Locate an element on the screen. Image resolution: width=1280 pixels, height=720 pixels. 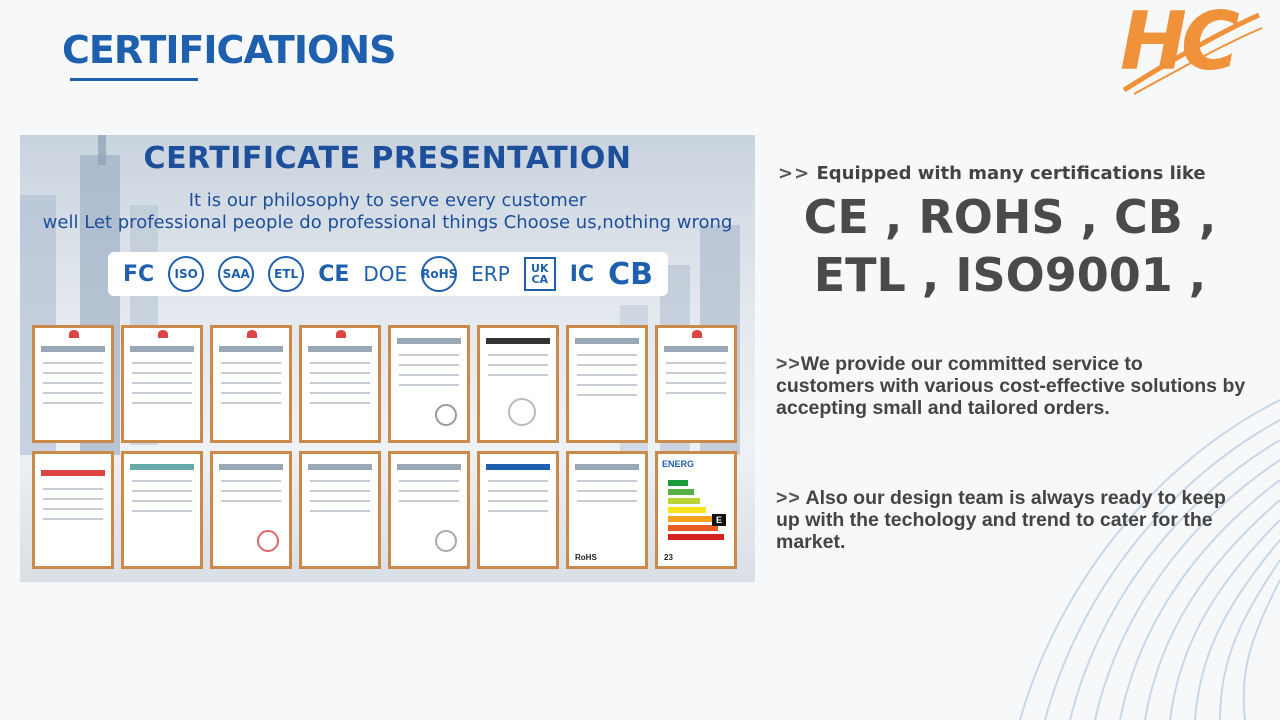
rohs-certificate: RoHS is located at coordinates (607, 510).